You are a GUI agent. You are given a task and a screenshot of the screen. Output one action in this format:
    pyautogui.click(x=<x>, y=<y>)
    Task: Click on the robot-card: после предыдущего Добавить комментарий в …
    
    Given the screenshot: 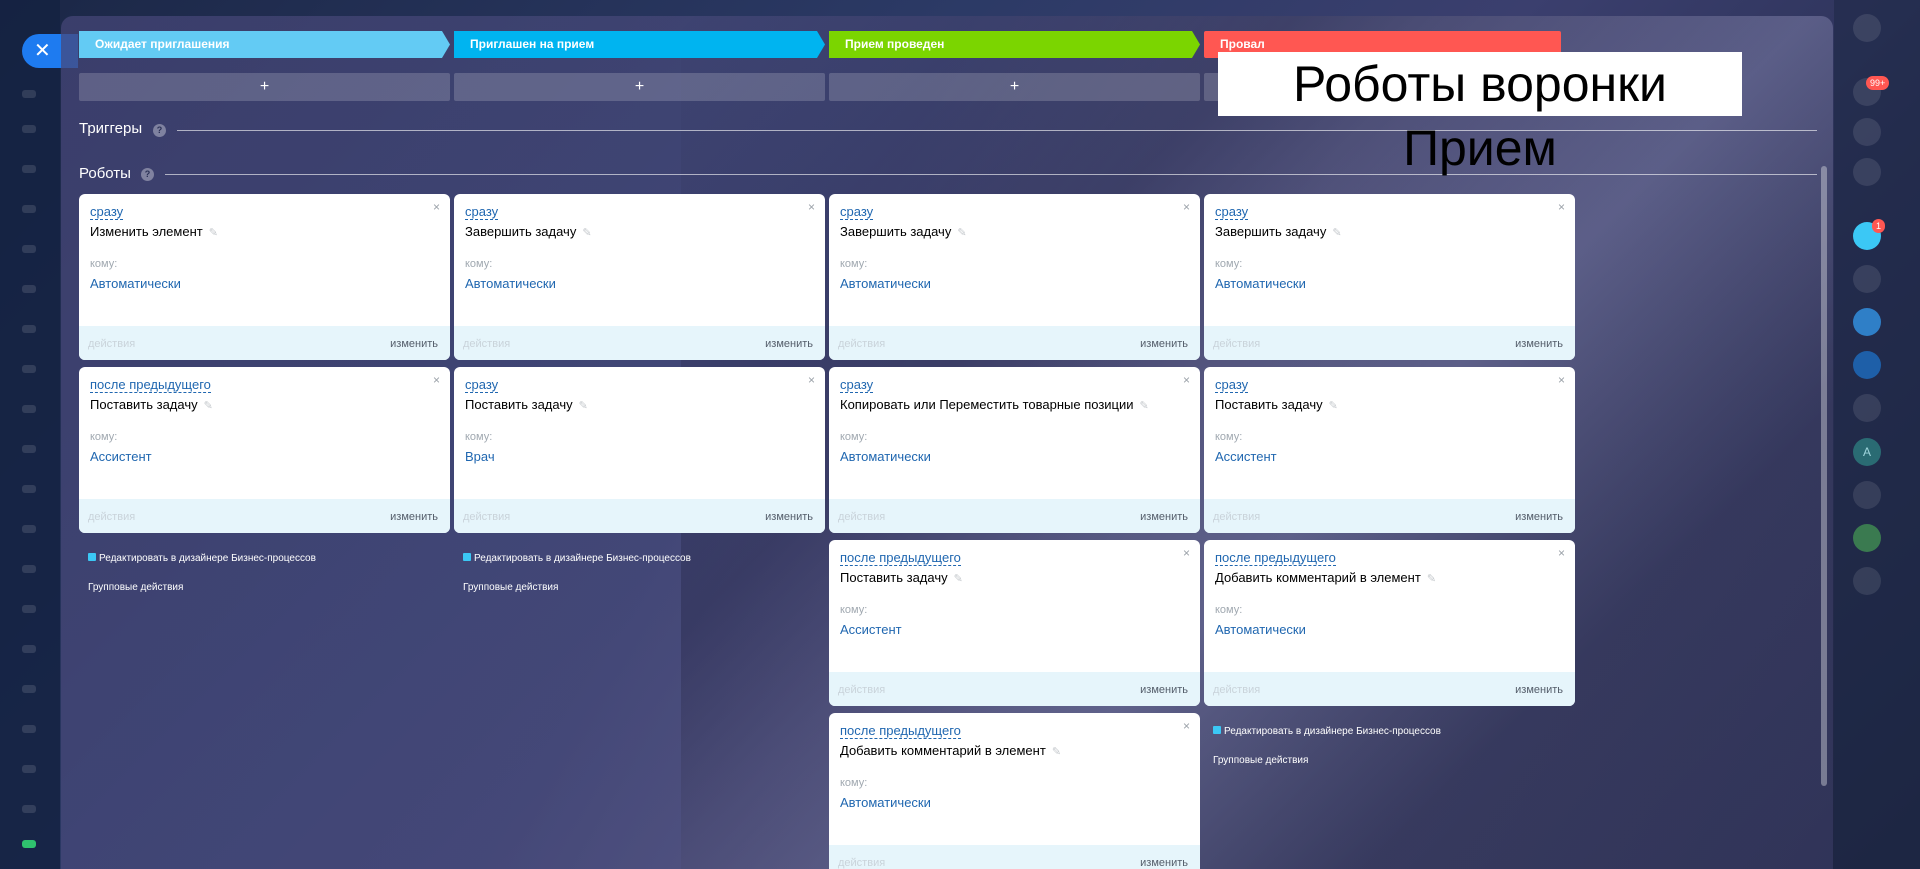 What is the action you would take?
    pyautogui.click(x=1389, y=623)
    